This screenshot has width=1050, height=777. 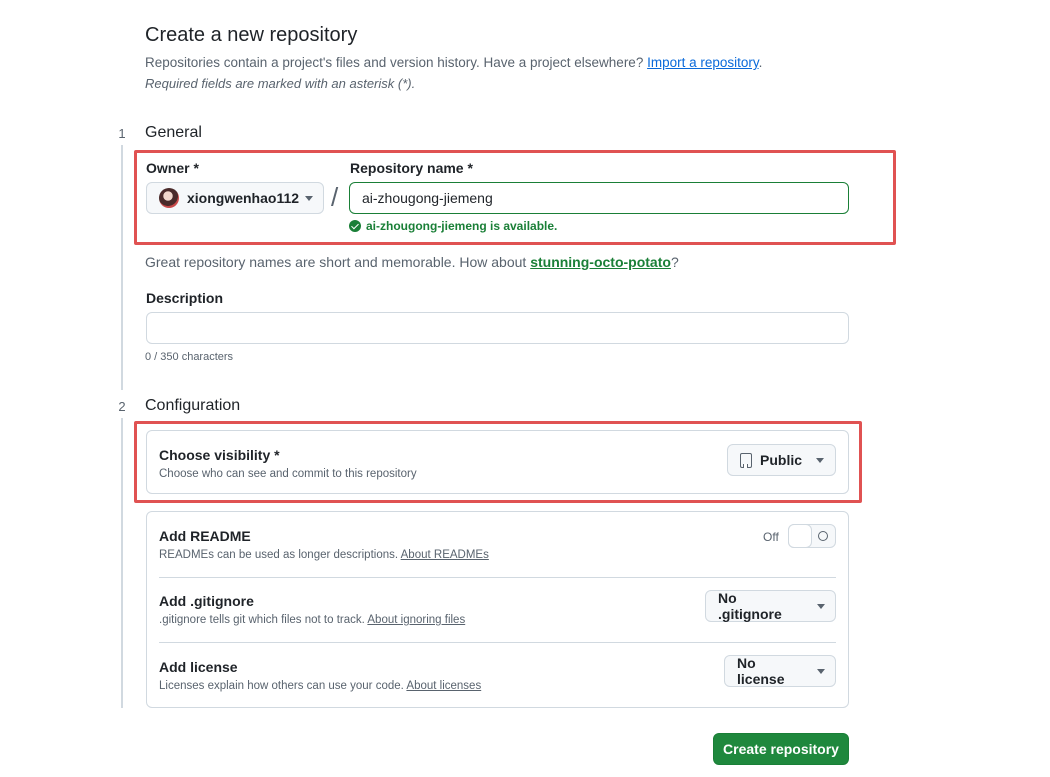 What do you see at coordinates (189, 357) in the screenshot?
I see `description-char-count: 0 / 350 characters` at bounding box center [189, 357].